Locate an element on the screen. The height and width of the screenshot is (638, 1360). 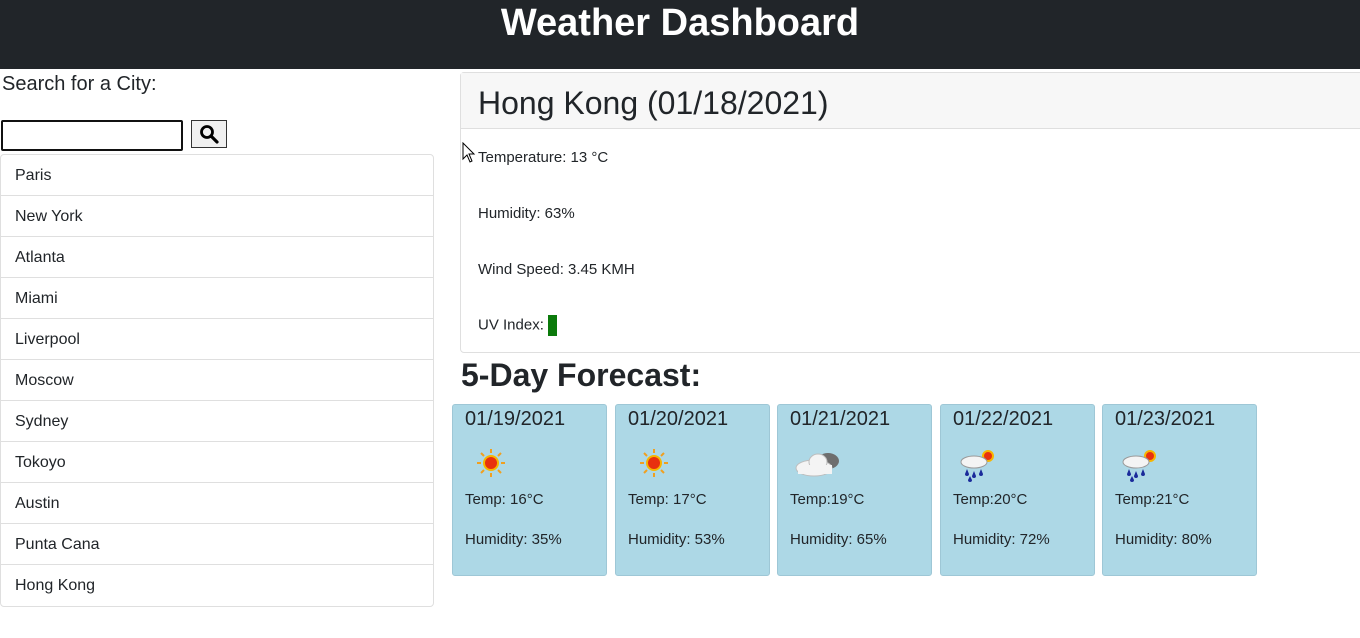
city-item-paris: Paris is located at coordinates (217, 175).